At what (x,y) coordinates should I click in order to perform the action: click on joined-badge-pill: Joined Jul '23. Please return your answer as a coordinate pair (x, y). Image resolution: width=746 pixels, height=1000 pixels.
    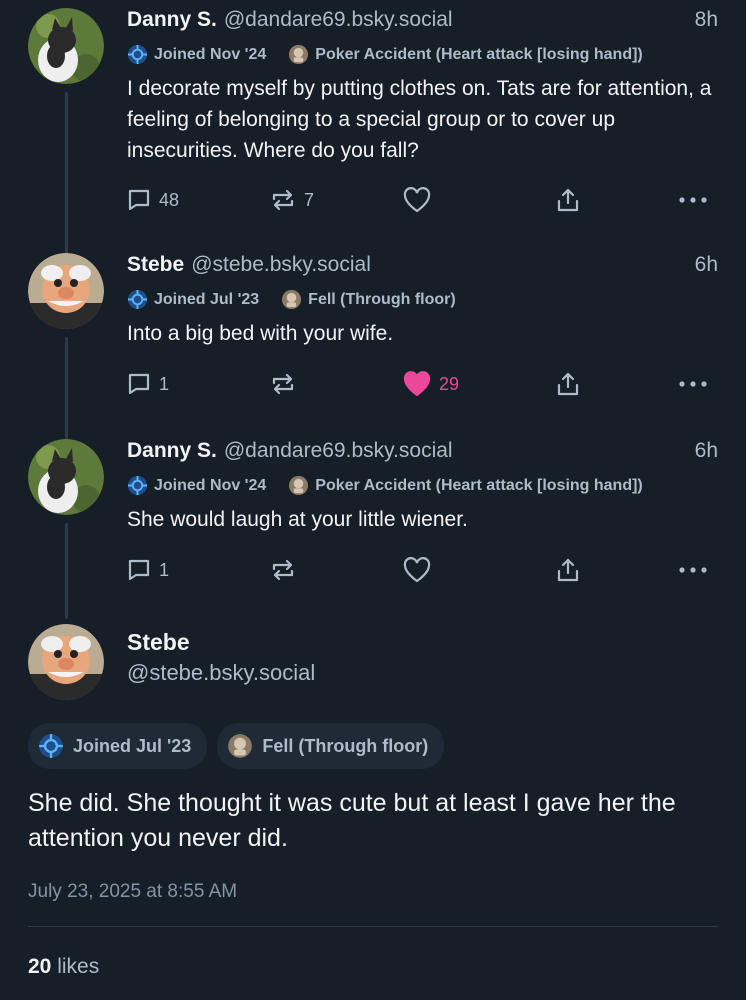
    Looking at the image, I should click on (118, 746).